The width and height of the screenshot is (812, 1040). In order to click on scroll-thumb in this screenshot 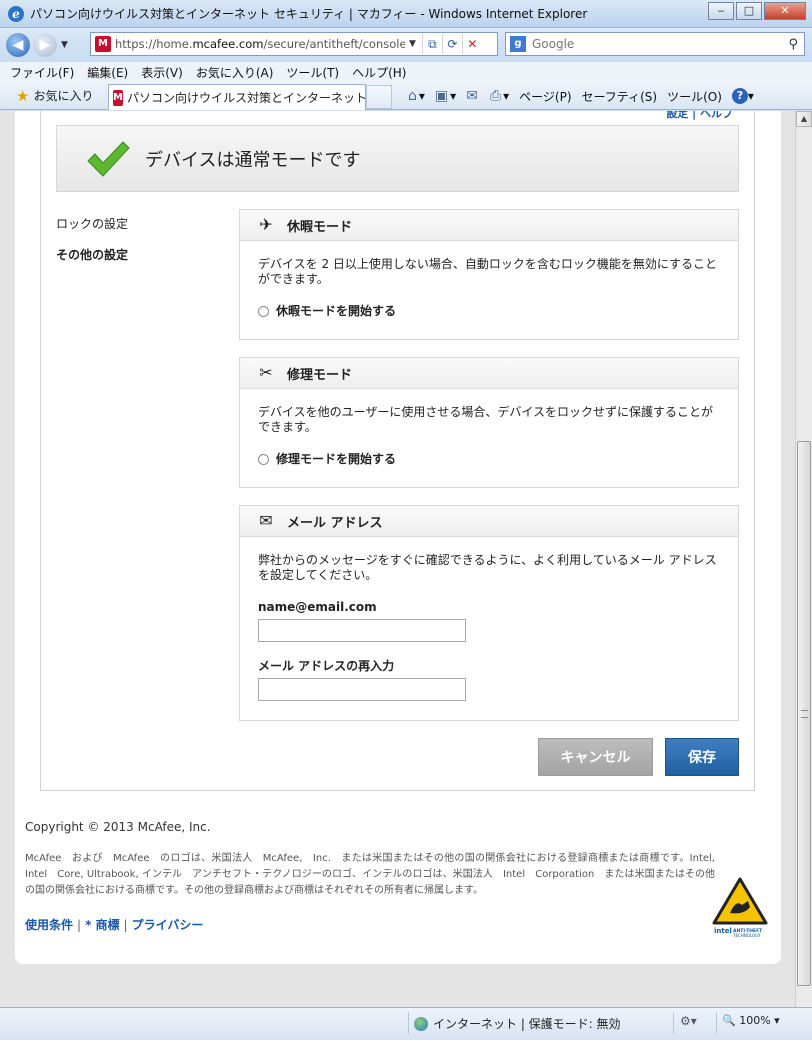, I will do `click(804, 713)`.